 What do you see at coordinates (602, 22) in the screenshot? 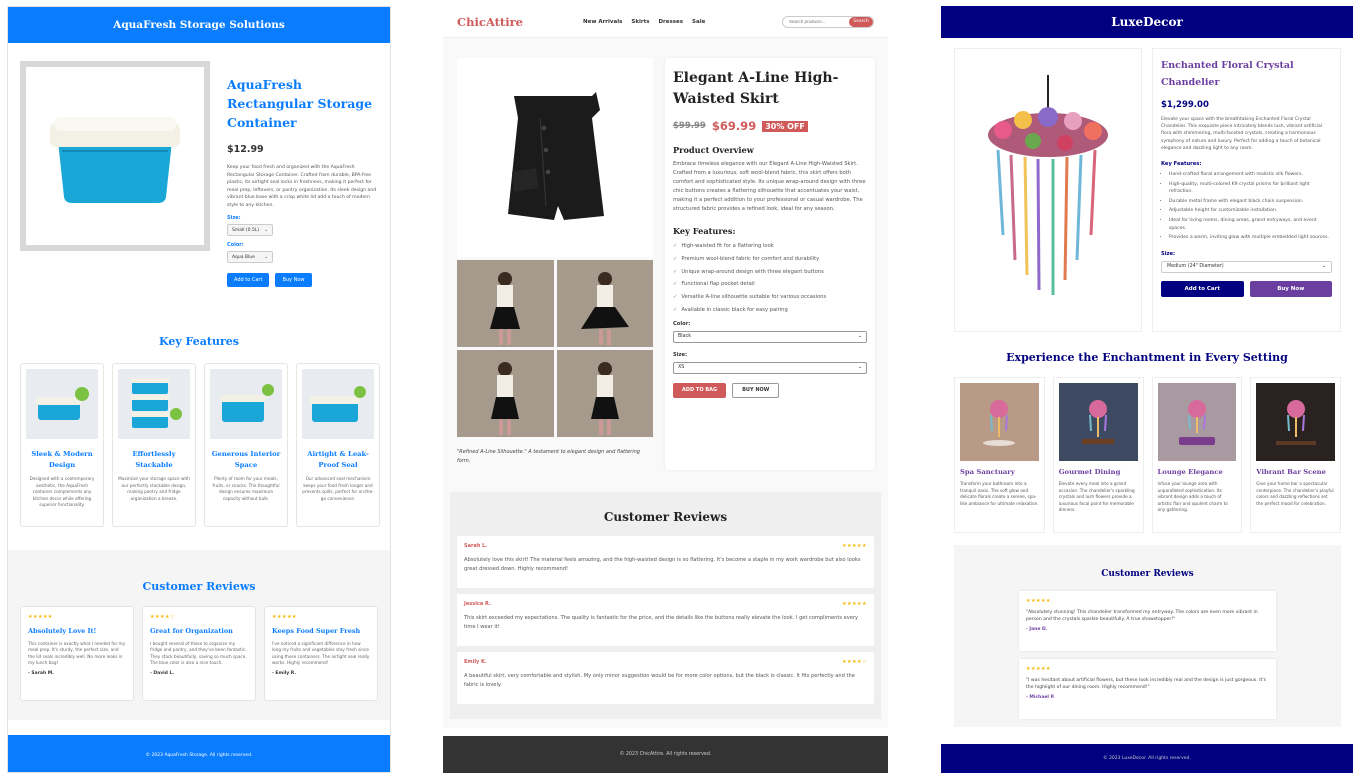
I see `nav-link-new-arrivals: New Arrivals` at bounding box center [602, 22].